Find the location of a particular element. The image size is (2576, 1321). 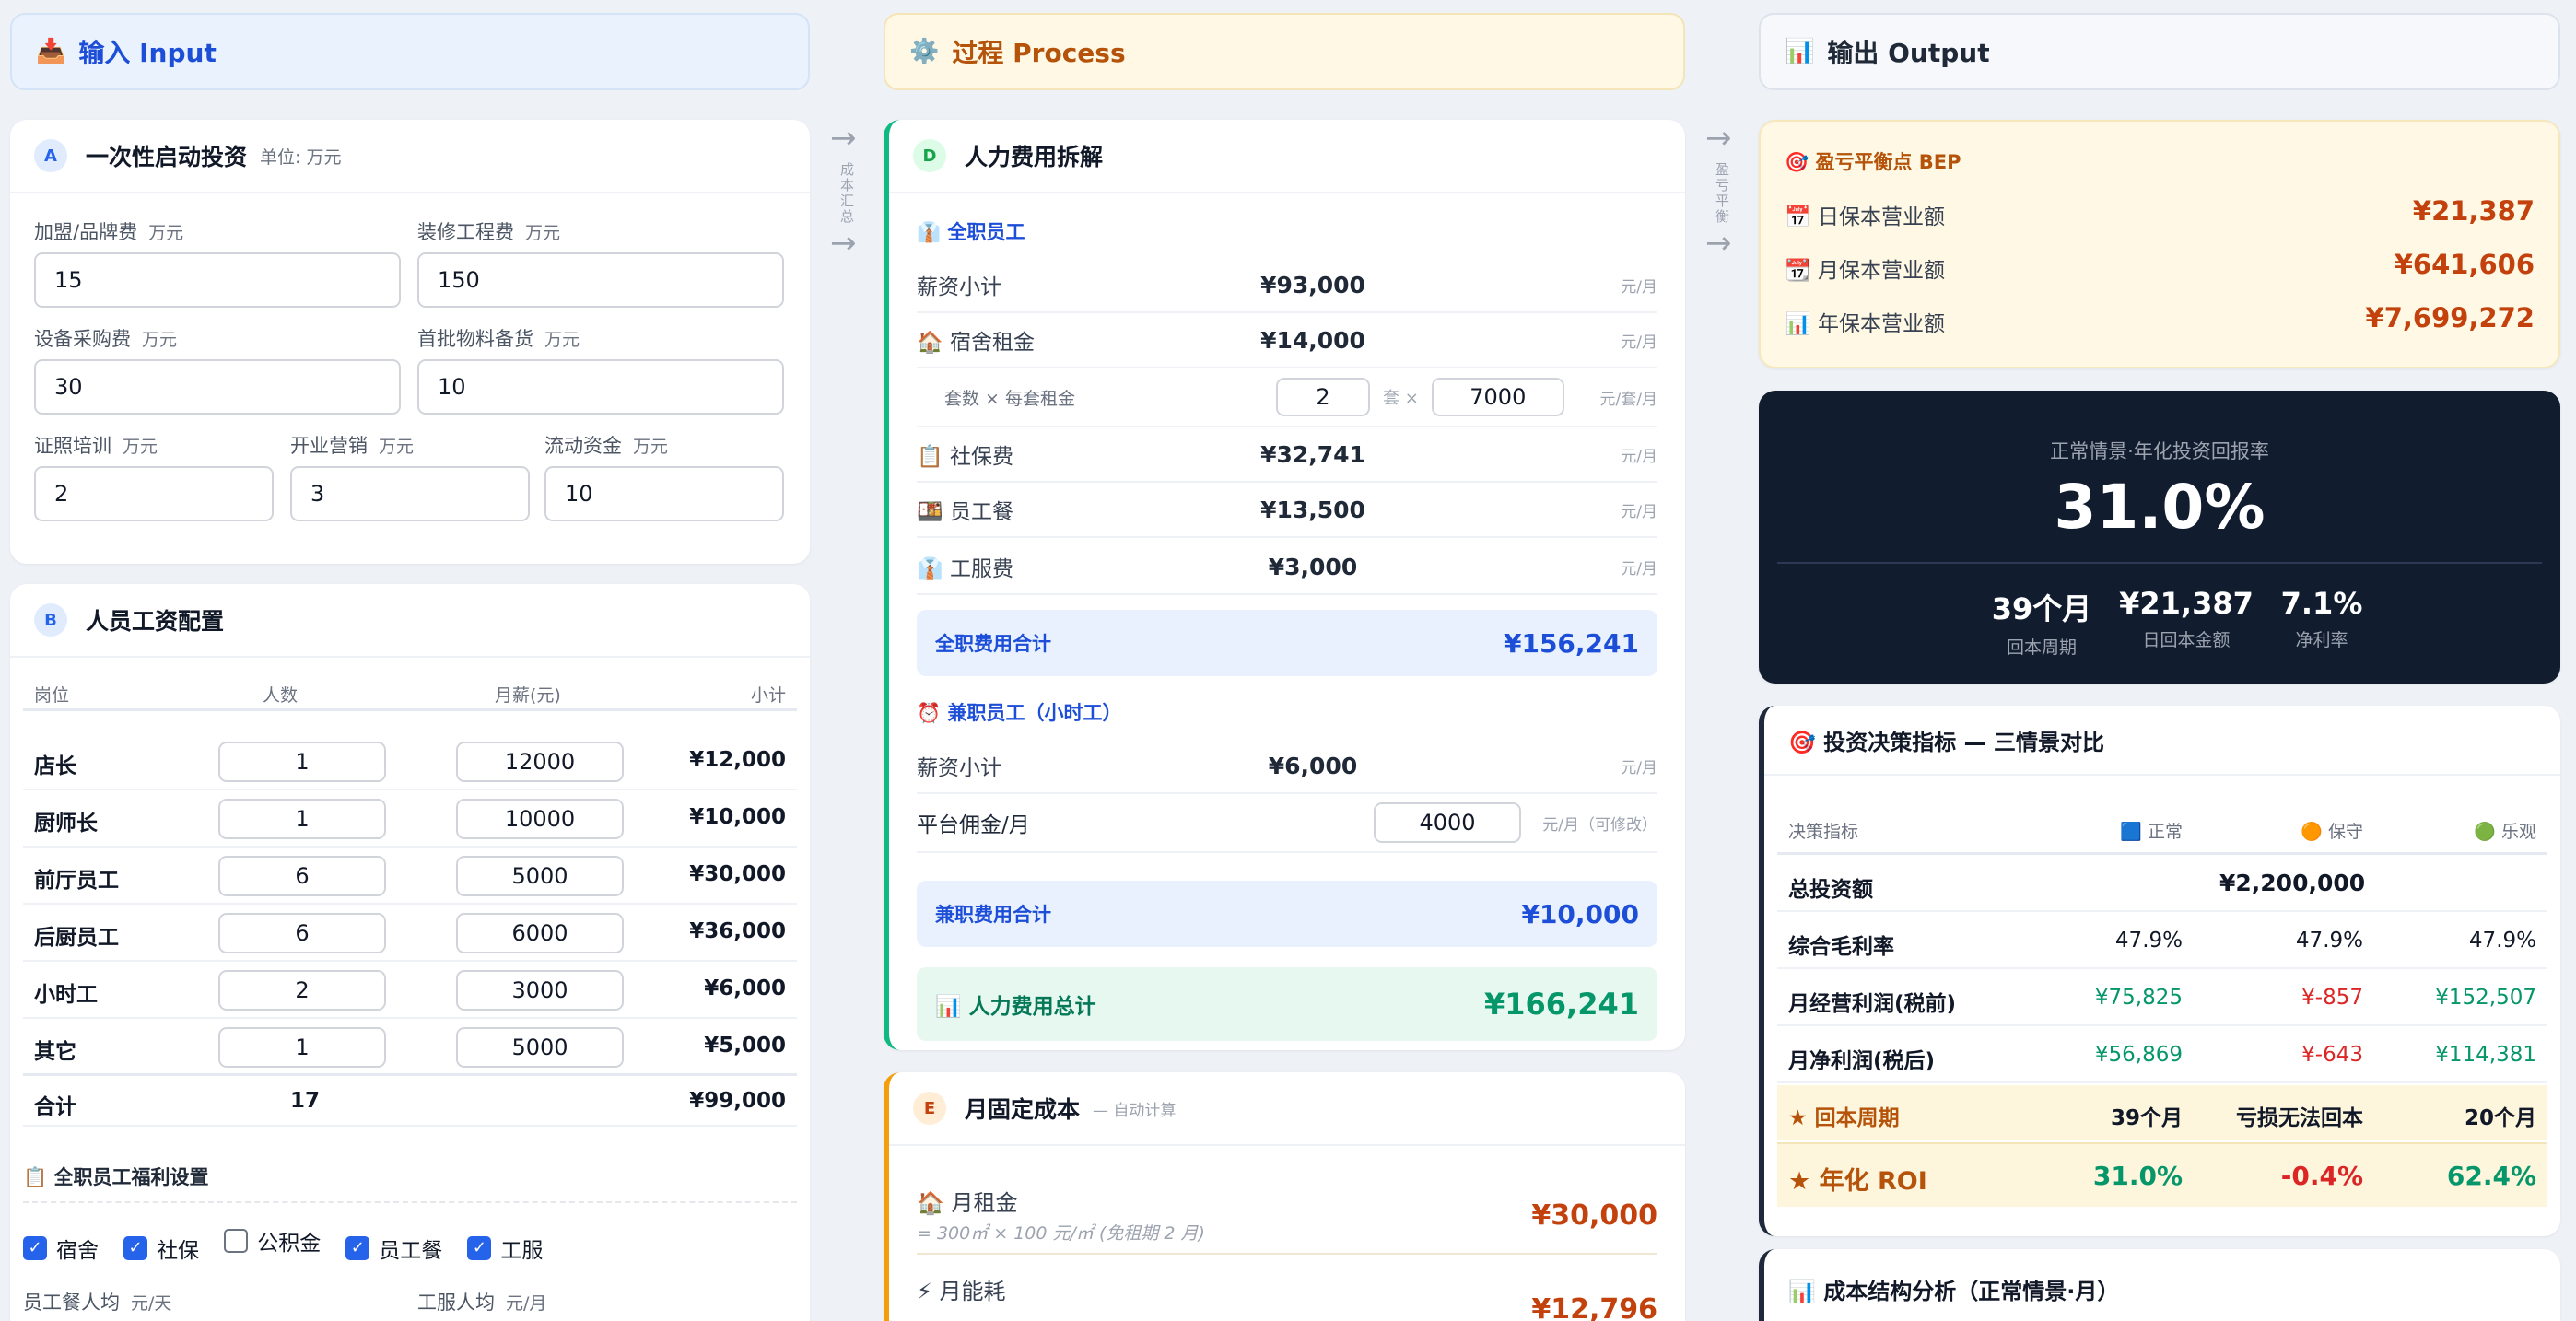

headcount-input: 2 is located at coordinates (302, 991).